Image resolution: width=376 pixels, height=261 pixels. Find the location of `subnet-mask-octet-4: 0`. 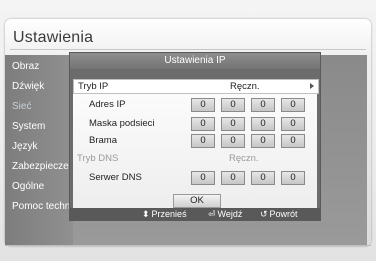

subnet-mask-octet-4: 0 is located at coordinates (293, 124).